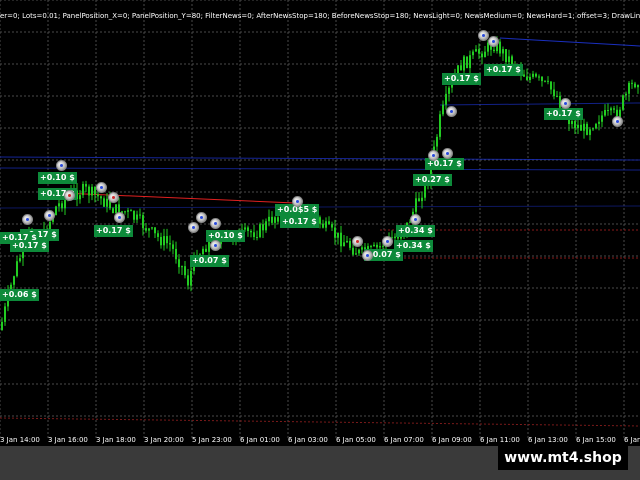 The height and width of the screenshot is (480, 640). What do you see at coordinates (563, 458) in the screenshot?
I see `watermark-badge: www.mt4.shop` at bounding box center [563, 458].